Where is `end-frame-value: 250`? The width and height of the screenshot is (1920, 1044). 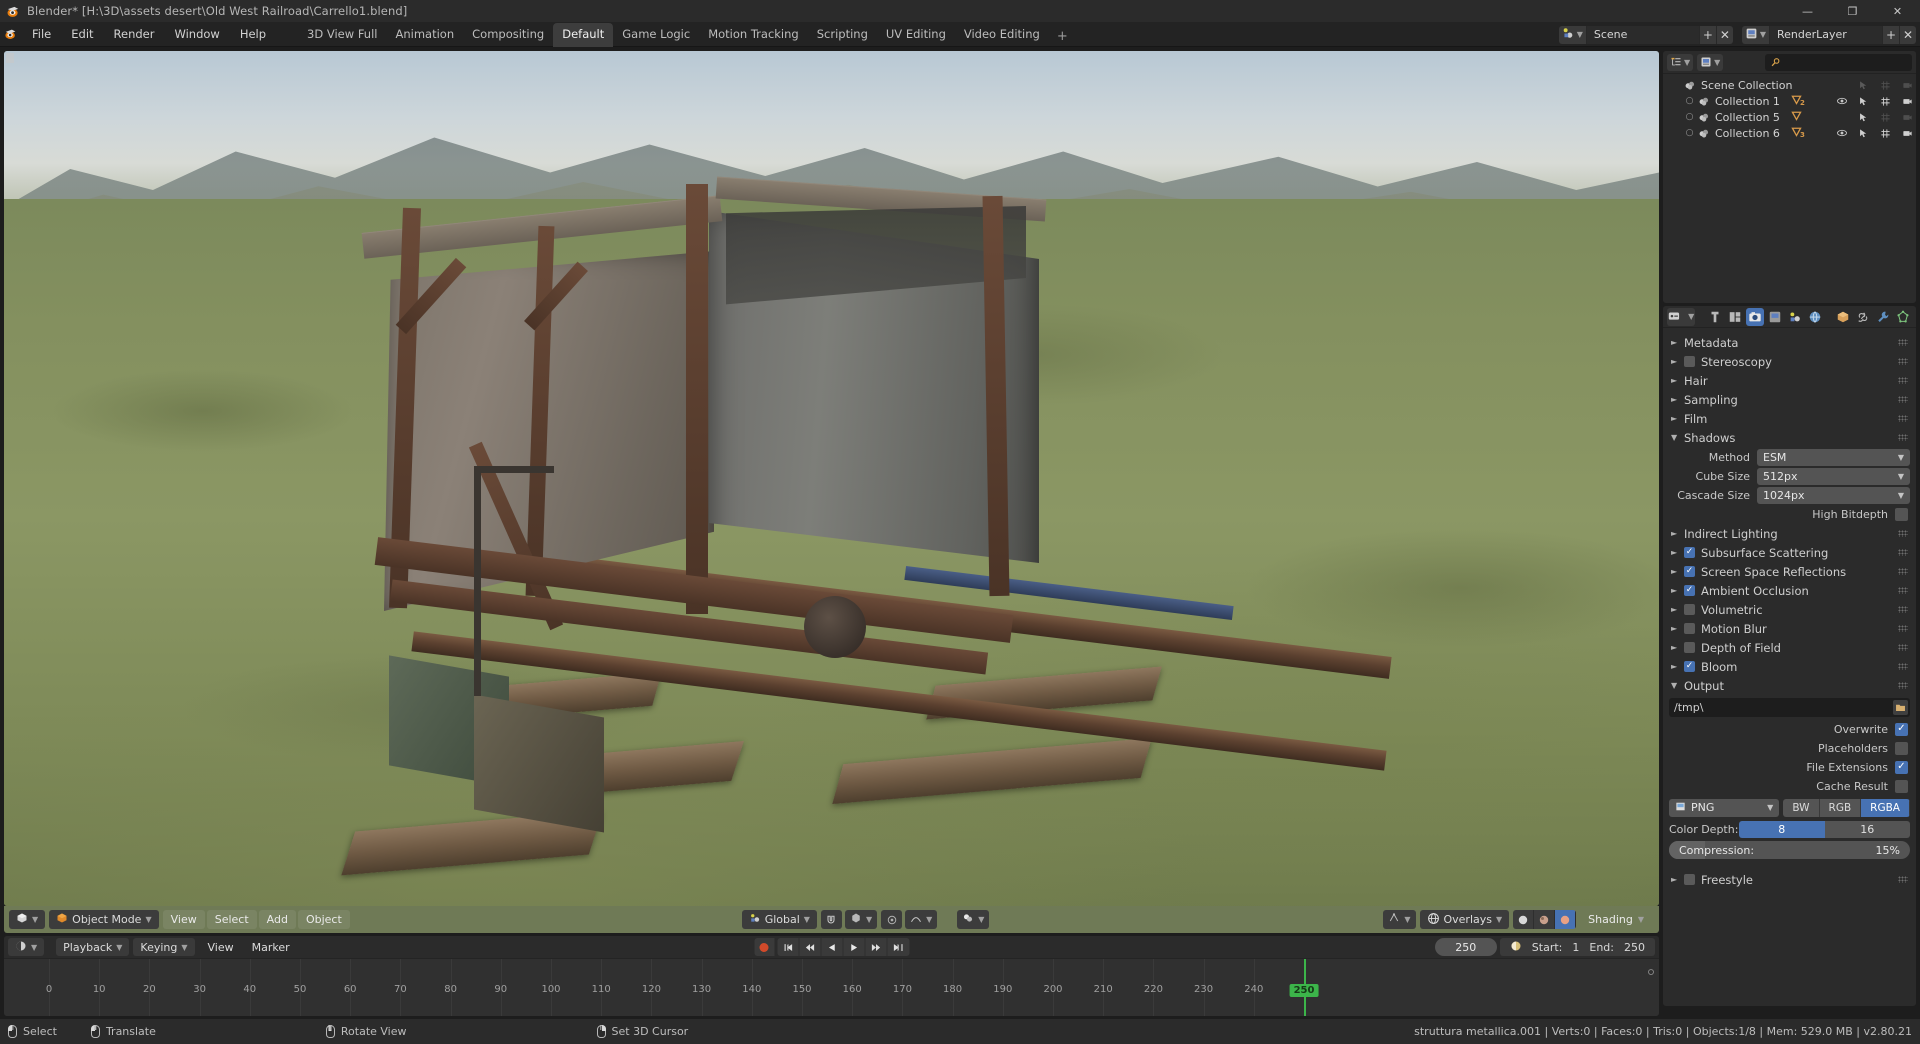
end-frame-value: 250 is located at coordinates (1634, 947).